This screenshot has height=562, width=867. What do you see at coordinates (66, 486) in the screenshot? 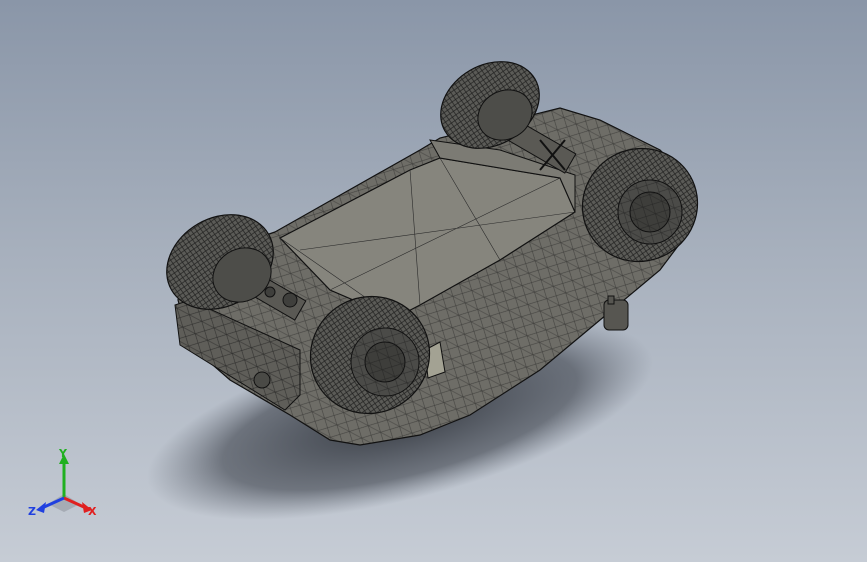
I see `orientation-triad: Y X Z` at bounding box center [66, 486].